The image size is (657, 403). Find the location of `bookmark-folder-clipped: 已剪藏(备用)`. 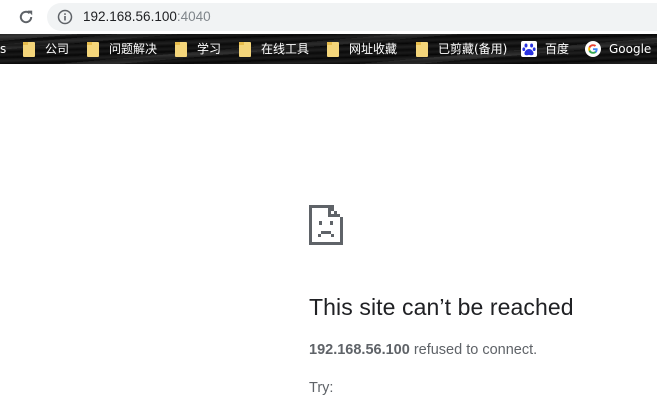

bookmark-folder-clipped: 已剪藏(备用) is located at coordinates (461, 49).